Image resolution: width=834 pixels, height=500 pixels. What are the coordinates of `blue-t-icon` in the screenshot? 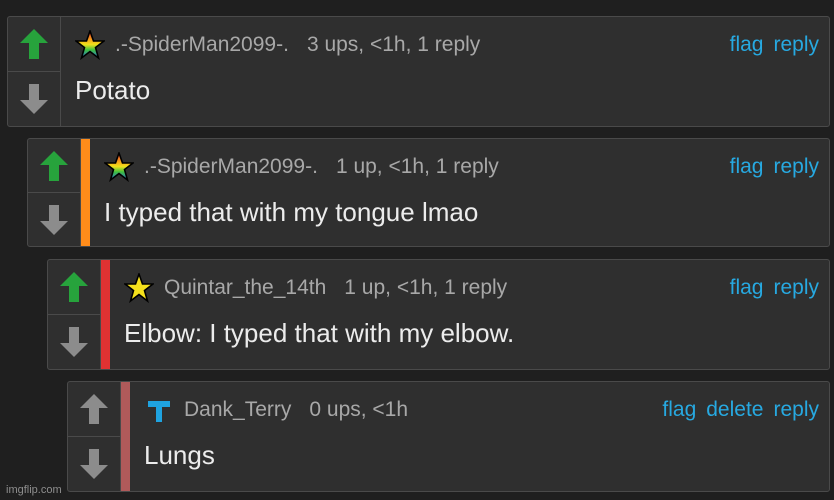 It's located at (159, 411).